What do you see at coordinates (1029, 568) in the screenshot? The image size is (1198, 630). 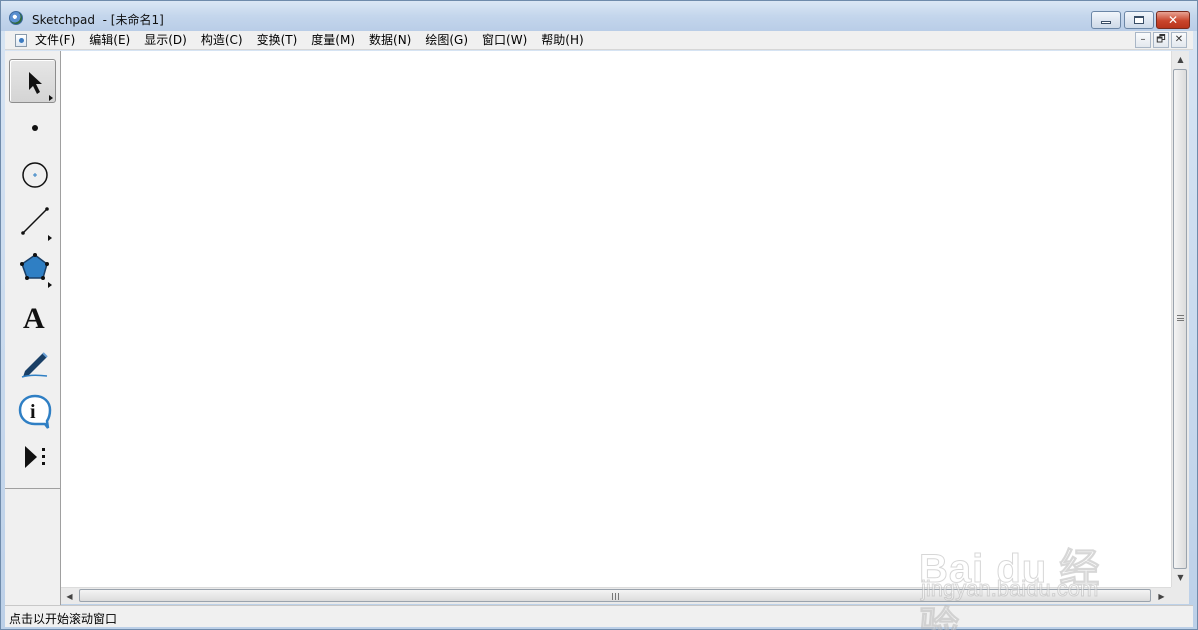 I see `baidu-watermark: Bai du 经验 jingyan.baidu.com` at bounding box center [1029, 568].